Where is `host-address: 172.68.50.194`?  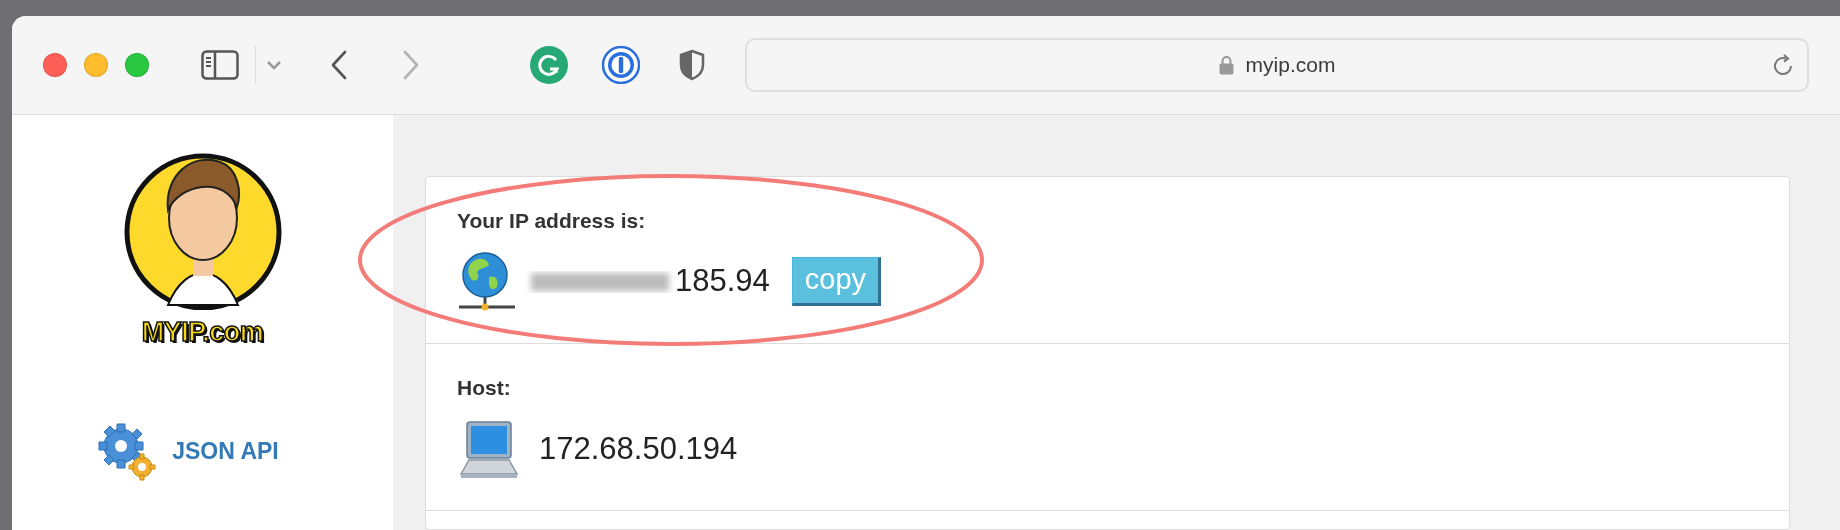
host-address: 172.68.50.194 is located at coordinates (638, 449).